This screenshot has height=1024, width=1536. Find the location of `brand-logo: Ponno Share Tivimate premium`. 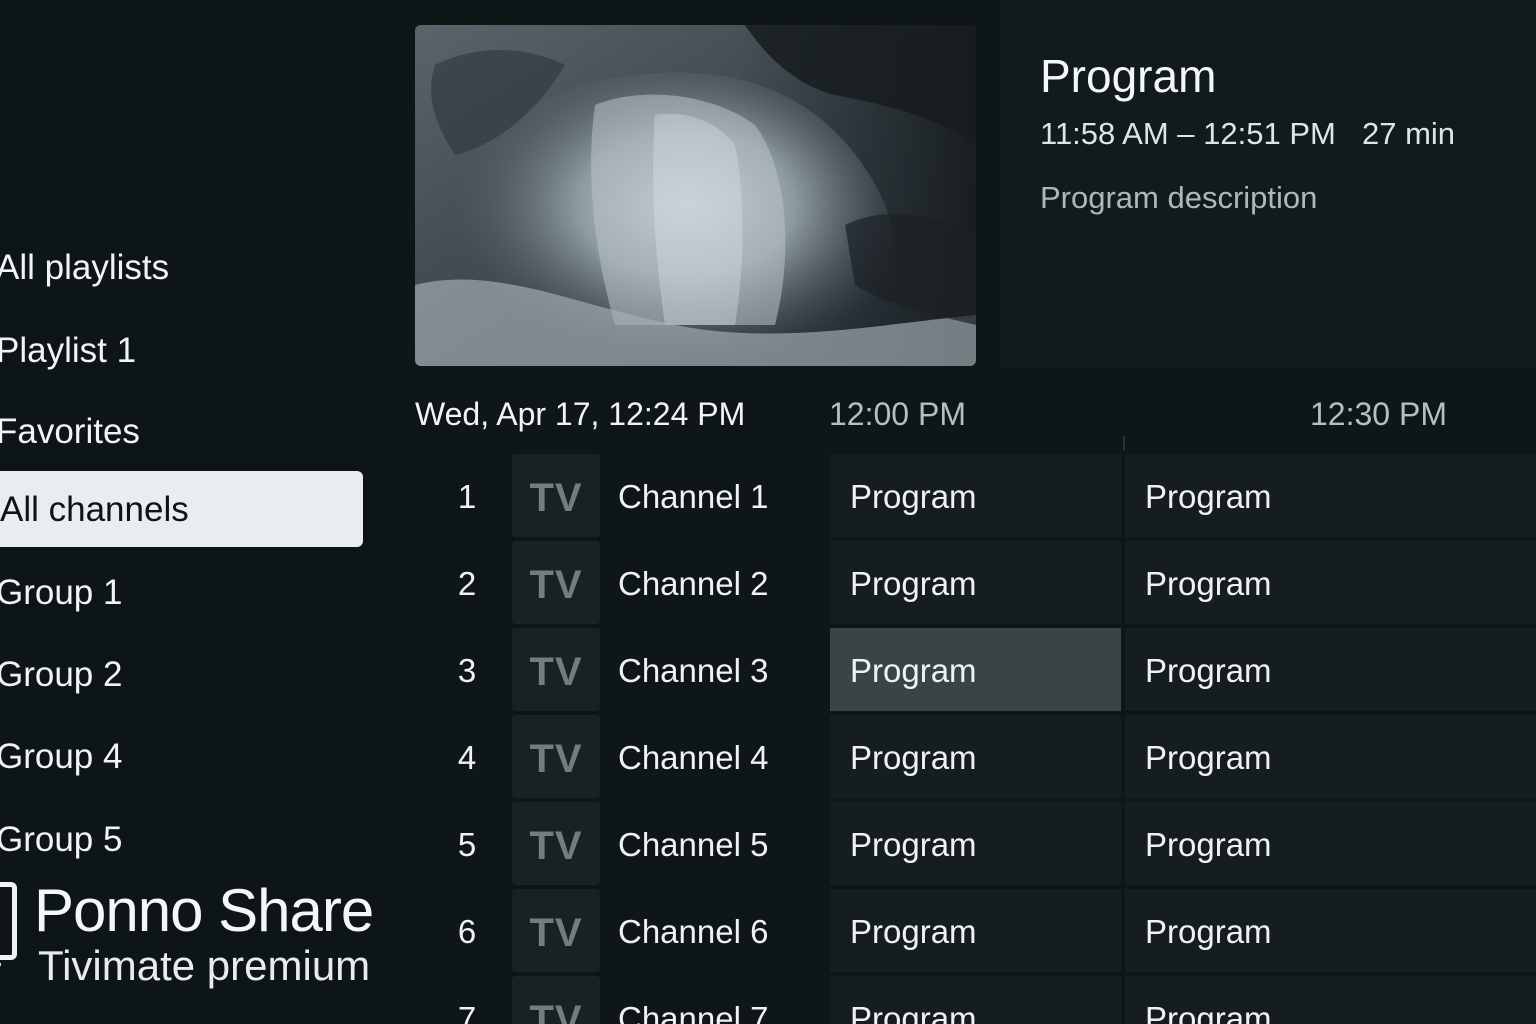

brand-logo: Ponno Share Tivimate premium is located at coordinates (187, 937).